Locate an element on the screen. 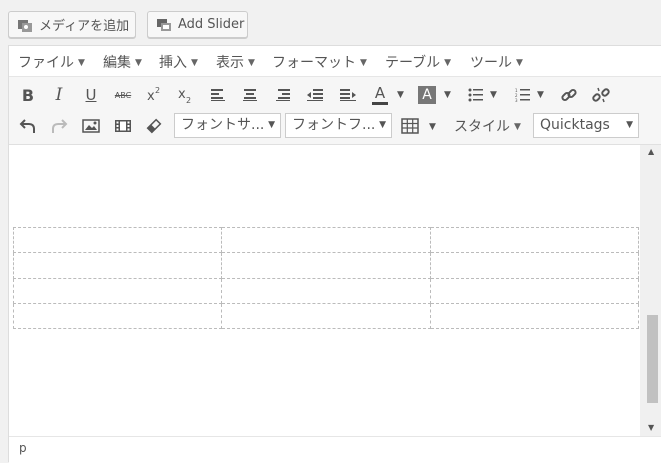 This screenshot has height=463, width=661. background-color-glyph: A is located at coordinates (427, 95).